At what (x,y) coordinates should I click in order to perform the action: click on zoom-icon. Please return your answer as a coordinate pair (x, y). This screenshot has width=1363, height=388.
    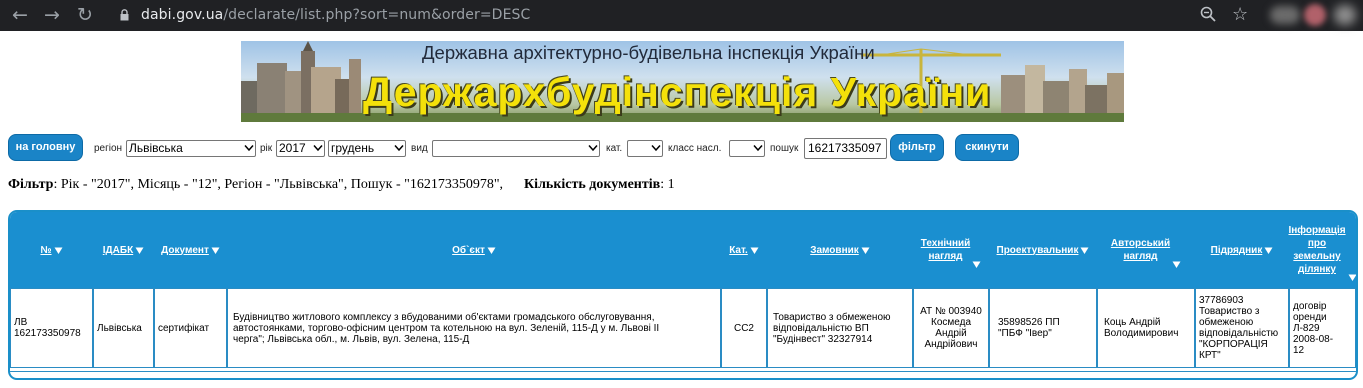
    Looking at the image, I should click on (1208, 16).